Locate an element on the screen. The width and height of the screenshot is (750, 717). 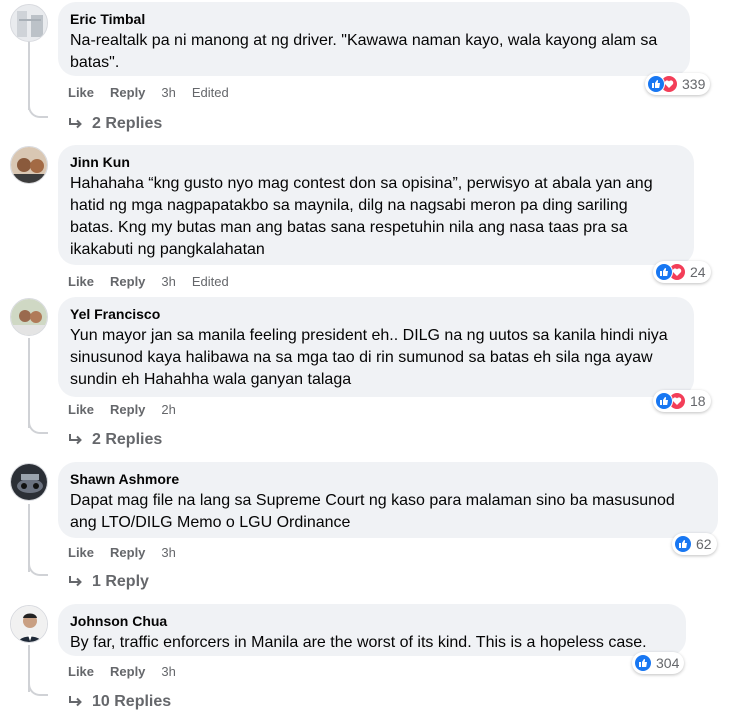
reaction-summary: 24 is located at coordinates (682, 272).